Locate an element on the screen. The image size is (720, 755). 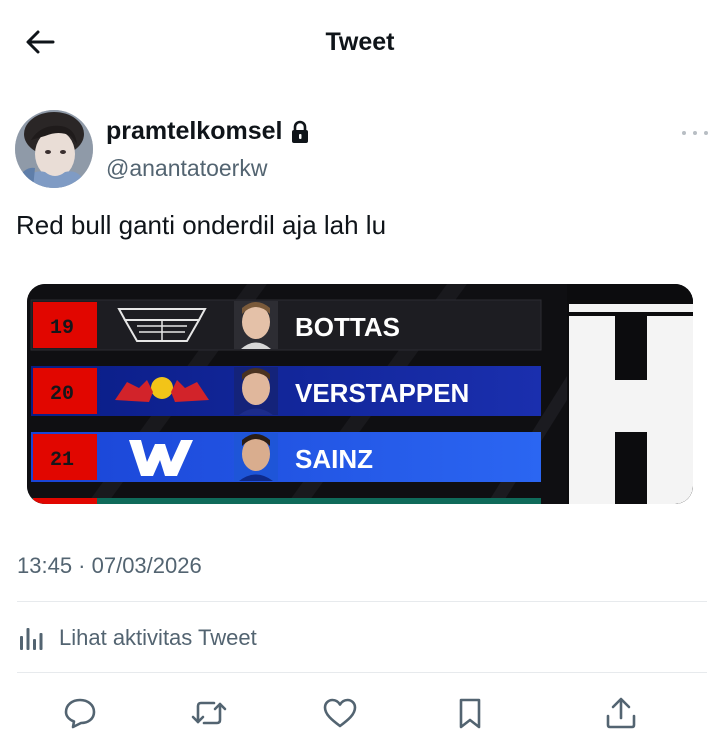
share-button is located at coordinates (621, 713).